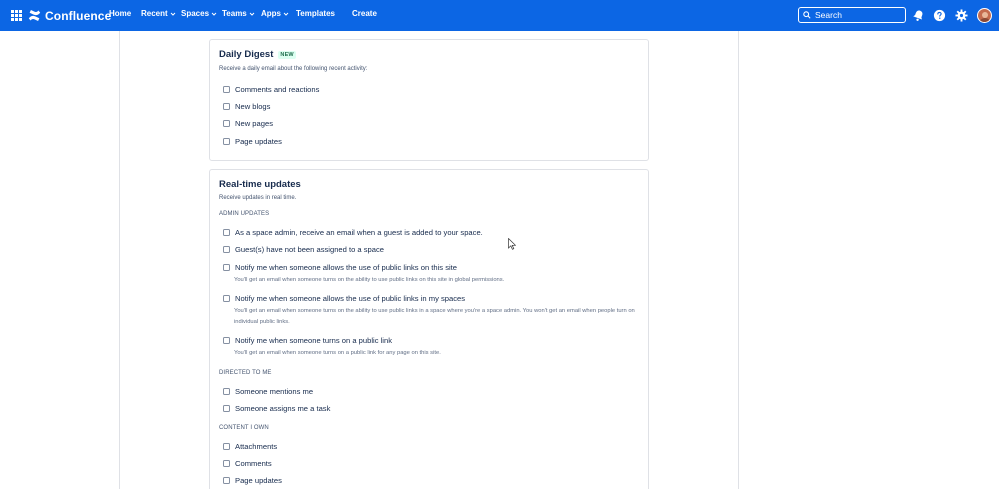  I want to click on directed-option-task-assigned: Someone assigns me a task, so click(276, 408).